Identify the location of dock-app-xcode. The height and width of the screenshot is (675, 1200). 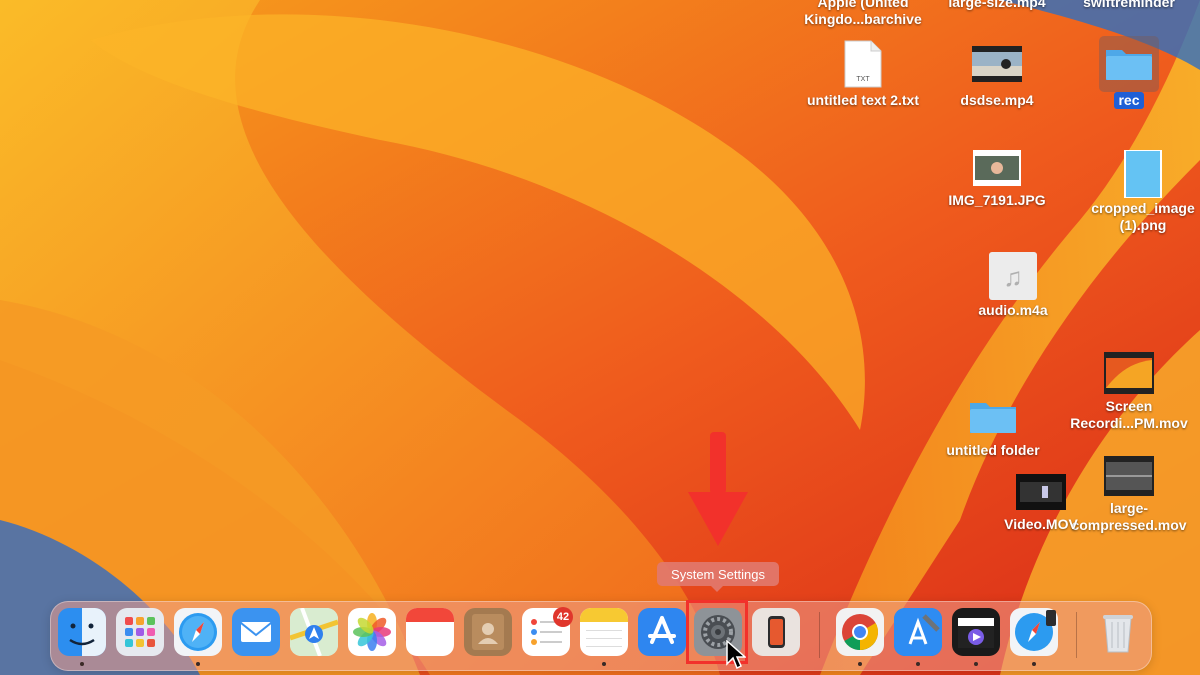
(918, 632).